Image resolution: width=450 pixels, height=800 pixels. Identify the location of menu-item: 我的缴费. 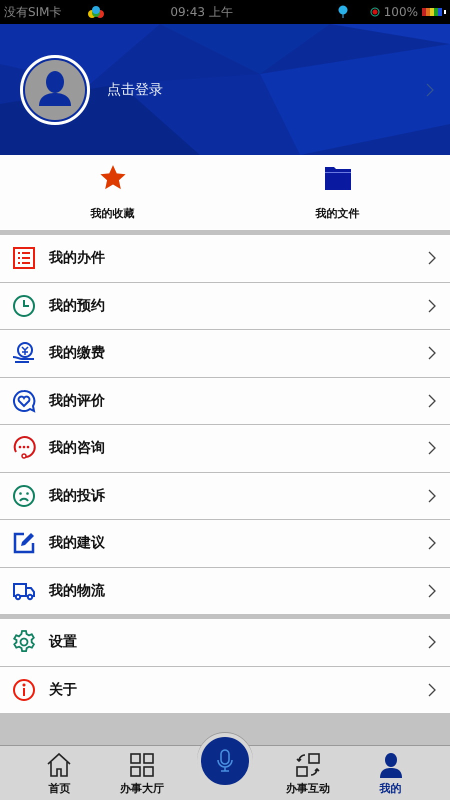
(225, 354).